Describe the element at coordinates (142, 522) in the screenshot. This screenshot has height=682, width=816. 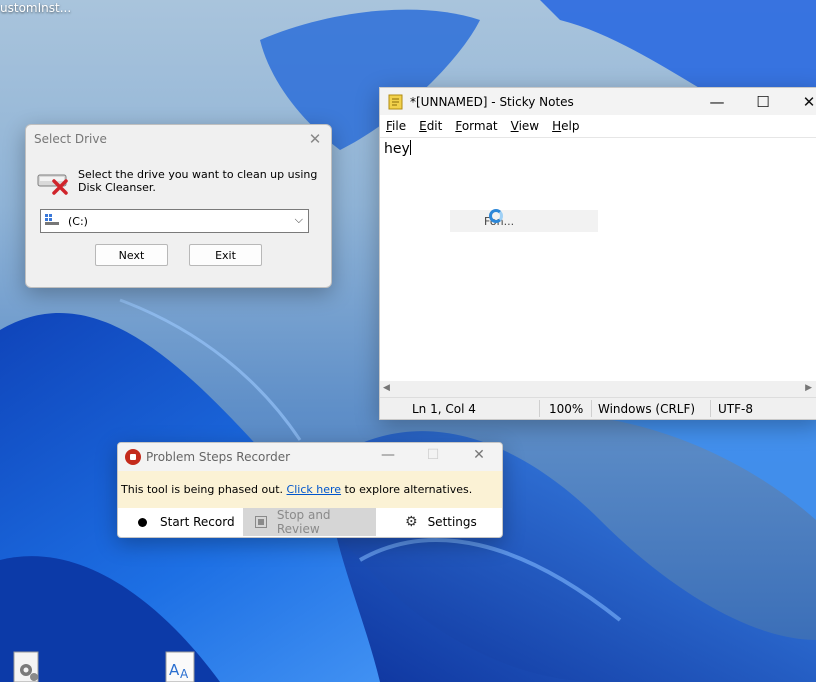
I see `record-dot-icon` at that location.